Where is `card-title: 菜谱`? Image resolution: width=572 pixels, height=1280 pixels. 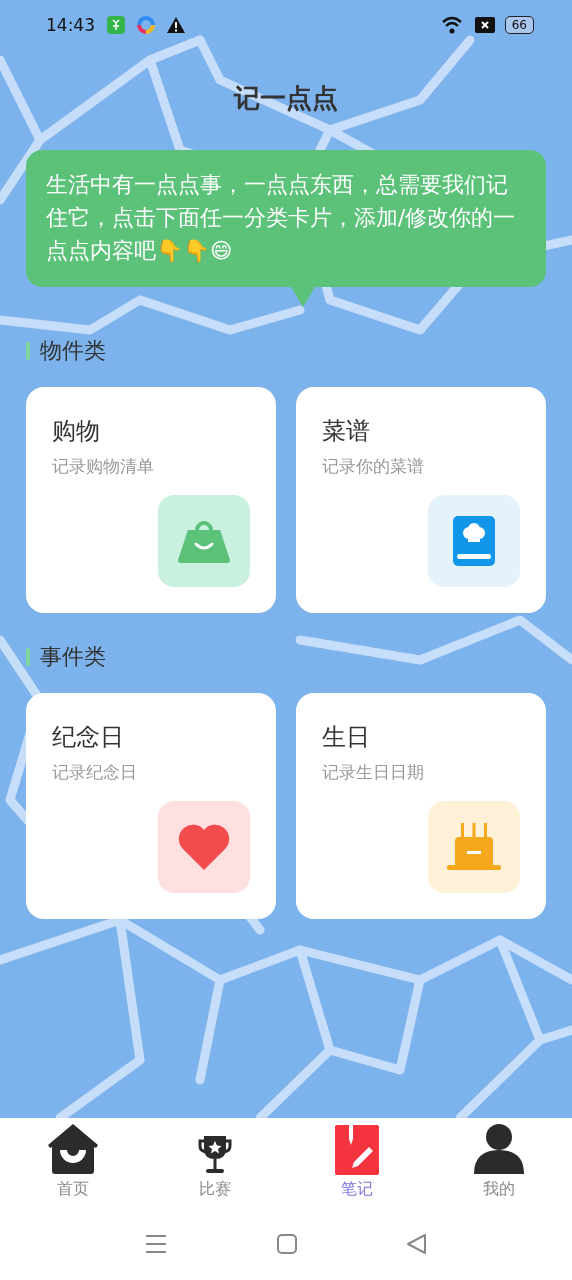
card-title: 菜谱 is located at coordinates (346, 431).